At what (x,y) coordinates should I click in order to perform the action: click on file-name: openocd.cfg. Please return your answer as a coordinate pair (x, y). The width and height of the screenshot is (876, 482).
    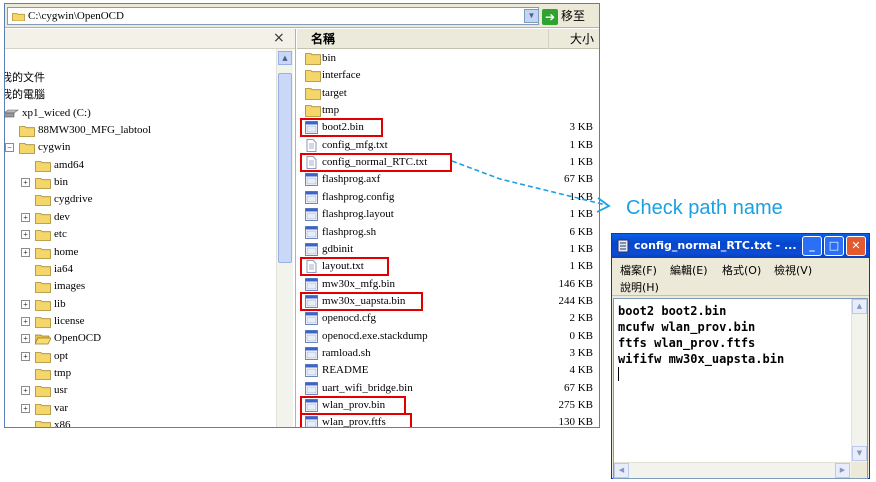
    Looking at the image, I should click on (349, 318).